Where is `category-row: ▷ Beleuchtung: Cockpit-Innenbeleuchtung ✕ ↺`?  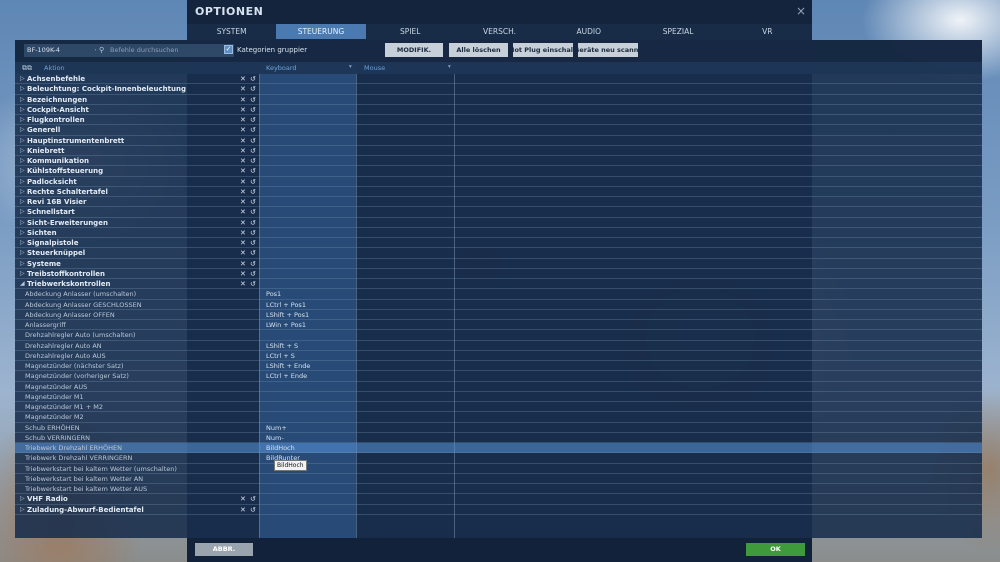 category-row: ▷ Beleuchtung: Cockpit-Innenbeleuchtung ✕ ↺ is located at coordinates (498, 89).